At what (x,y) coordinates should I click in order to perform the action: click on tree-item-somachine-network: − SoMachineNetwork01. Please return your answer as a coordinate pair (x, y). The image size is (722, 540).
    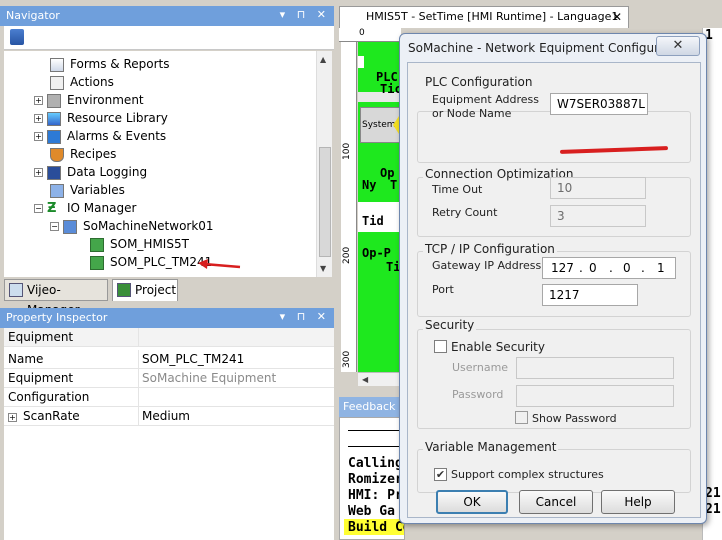
    Looking at the image, I should click on (132, 226).